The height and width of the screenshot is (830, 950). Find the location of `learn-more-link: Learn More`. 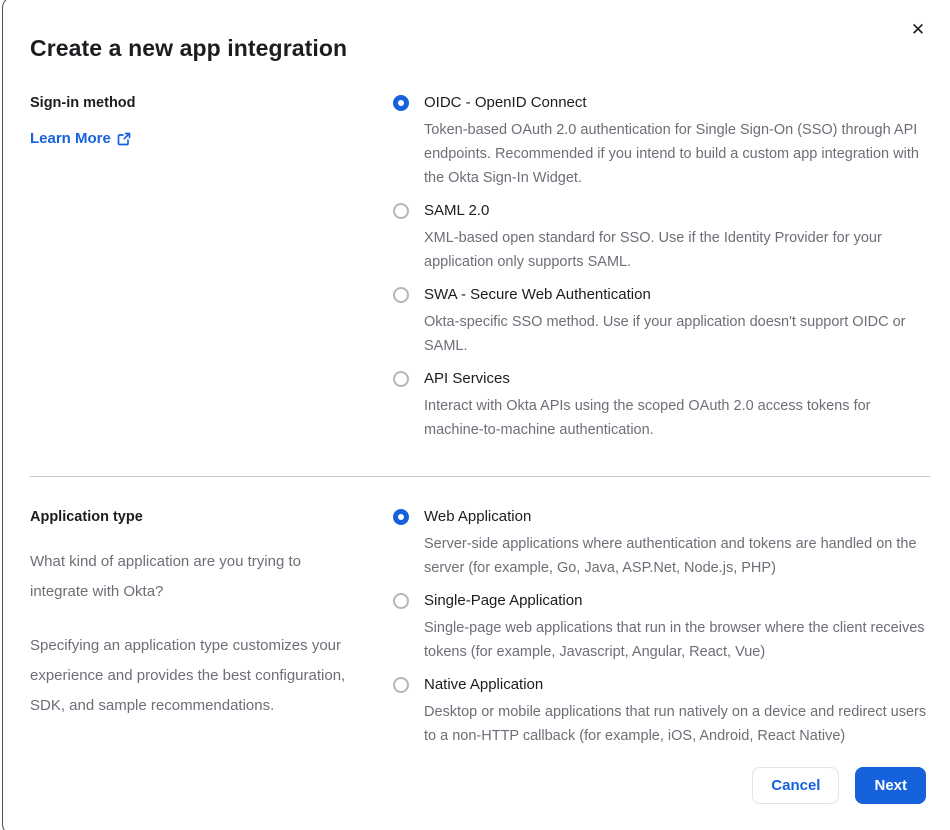

learn-more-link: Learn More is located at coordinates (80, 139).